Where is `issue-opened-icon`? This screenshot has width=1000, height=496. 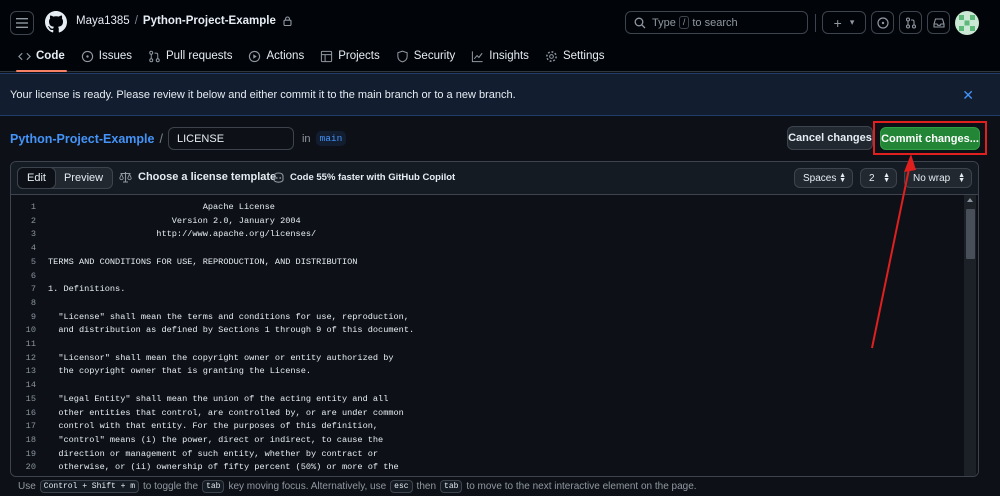
issue-opened-icon is located at coordinates (882, 22).